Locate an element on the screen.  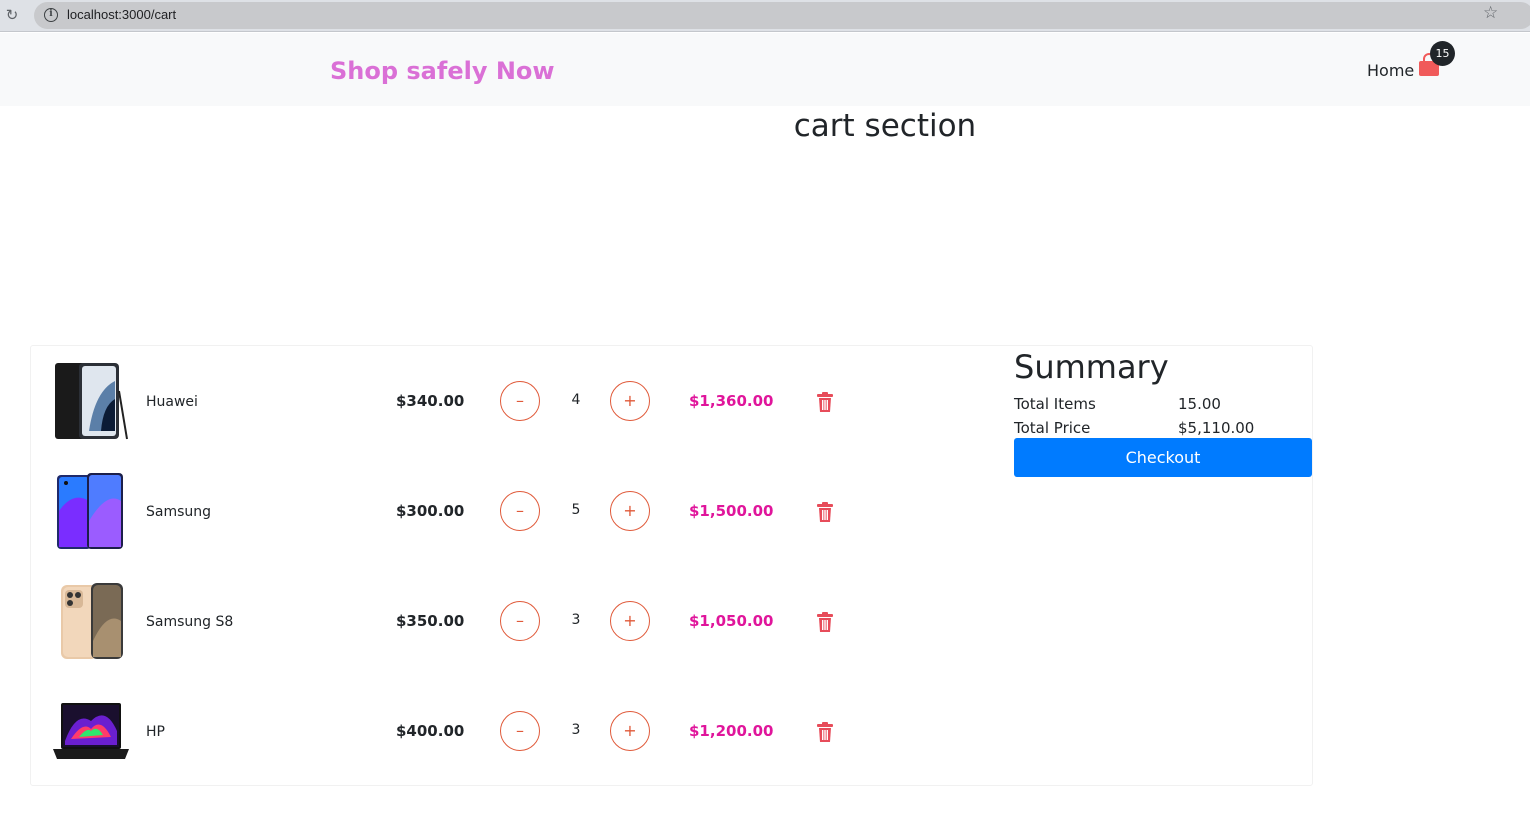
url-text: localhost:3000/cart is located at coordinates (122, 14).